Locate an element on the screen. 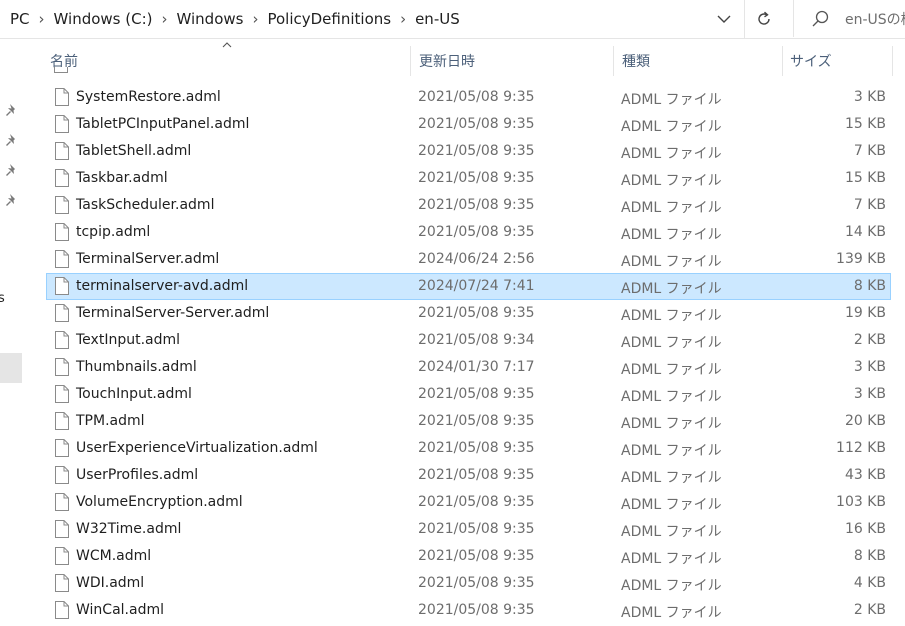 The height and width of the screenshot is (626, 905). table-row: WCM.adml 2021/05/08 9:35 ADML ファイル 8 KB is located at coordinates (468, 556).